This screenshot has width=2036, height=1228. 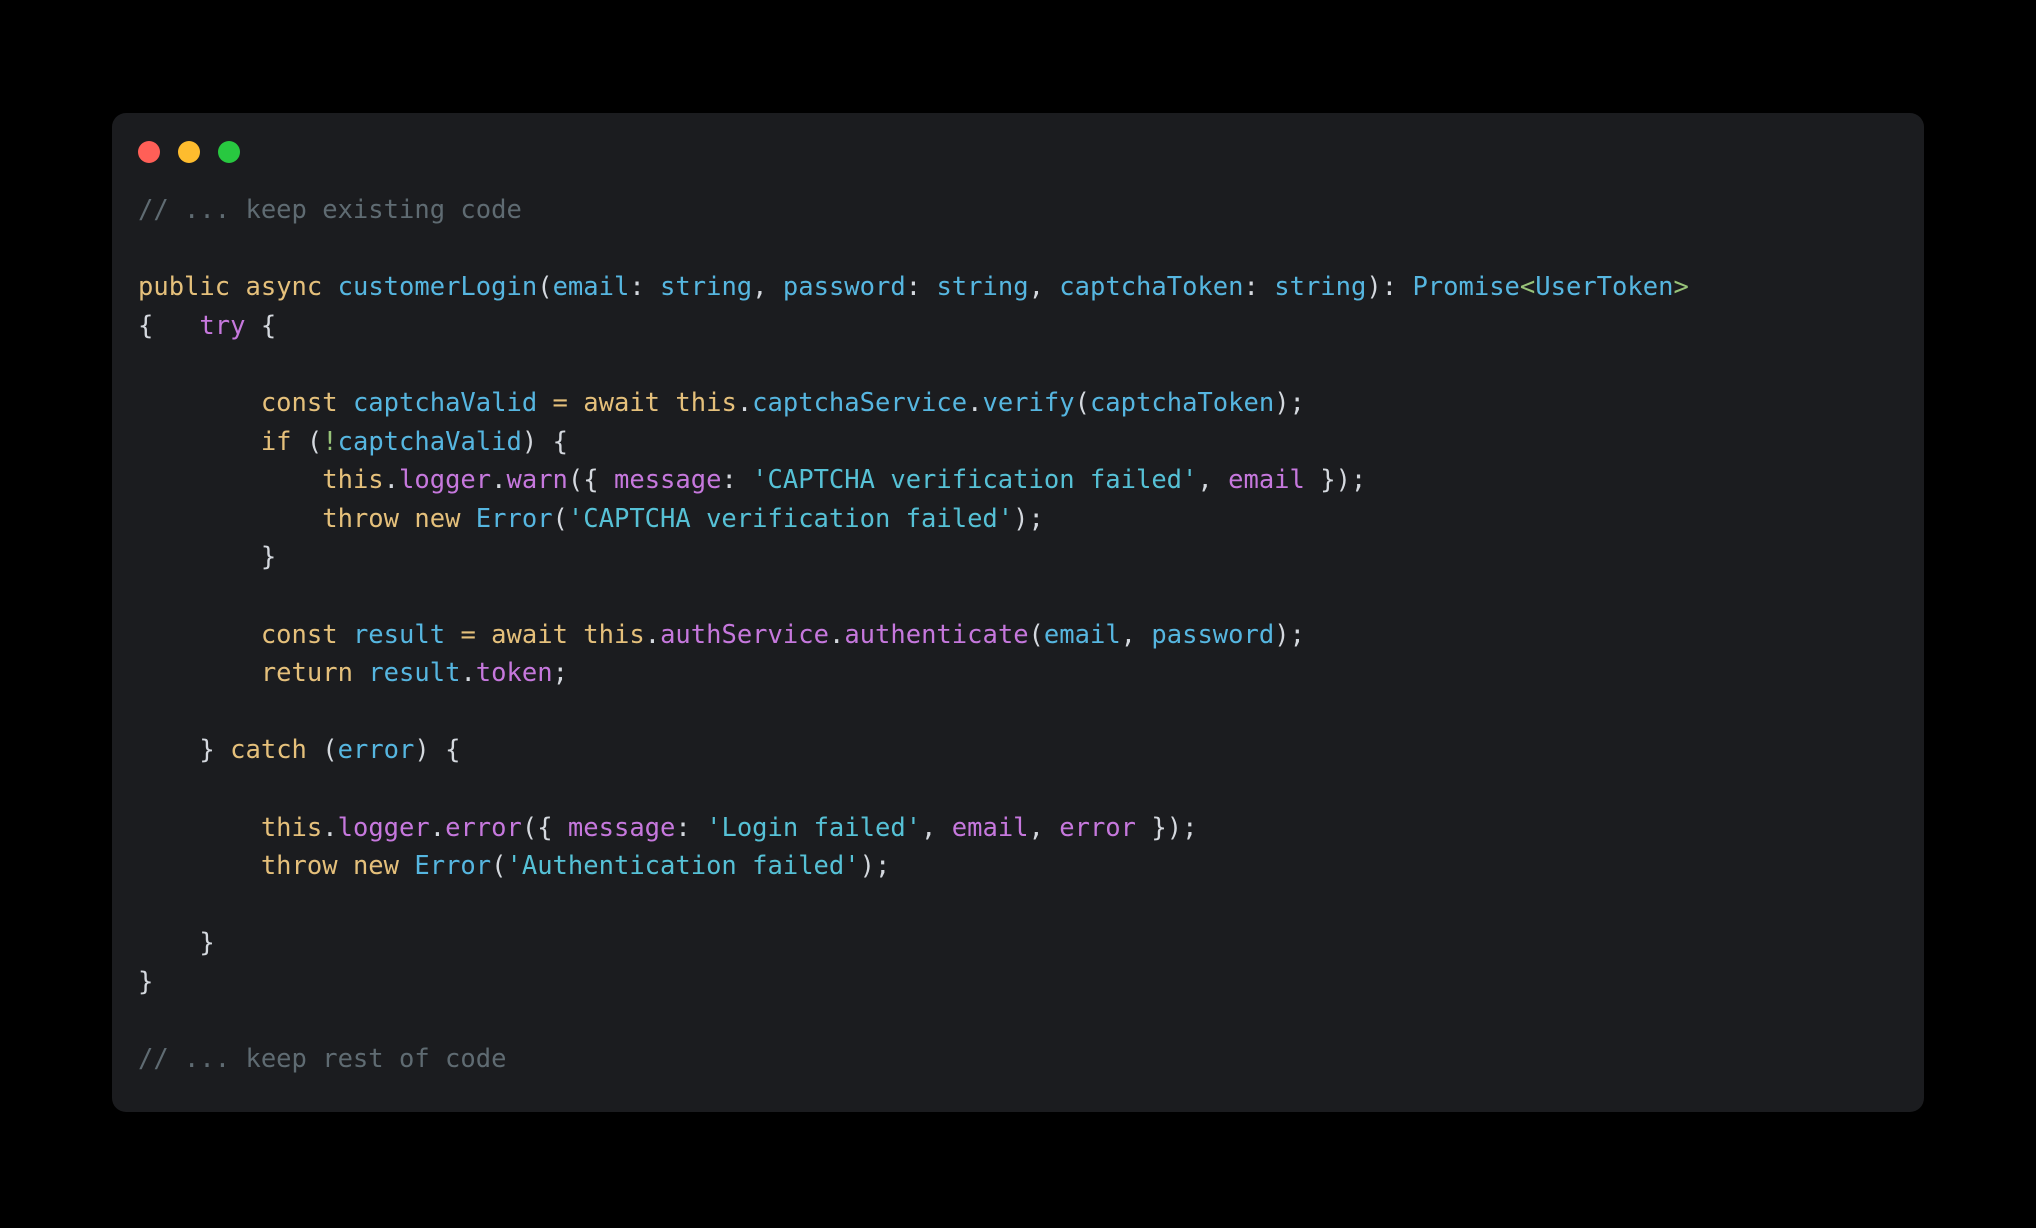 I want to click on code-line: return result.token;, so click(x=353, y=673).